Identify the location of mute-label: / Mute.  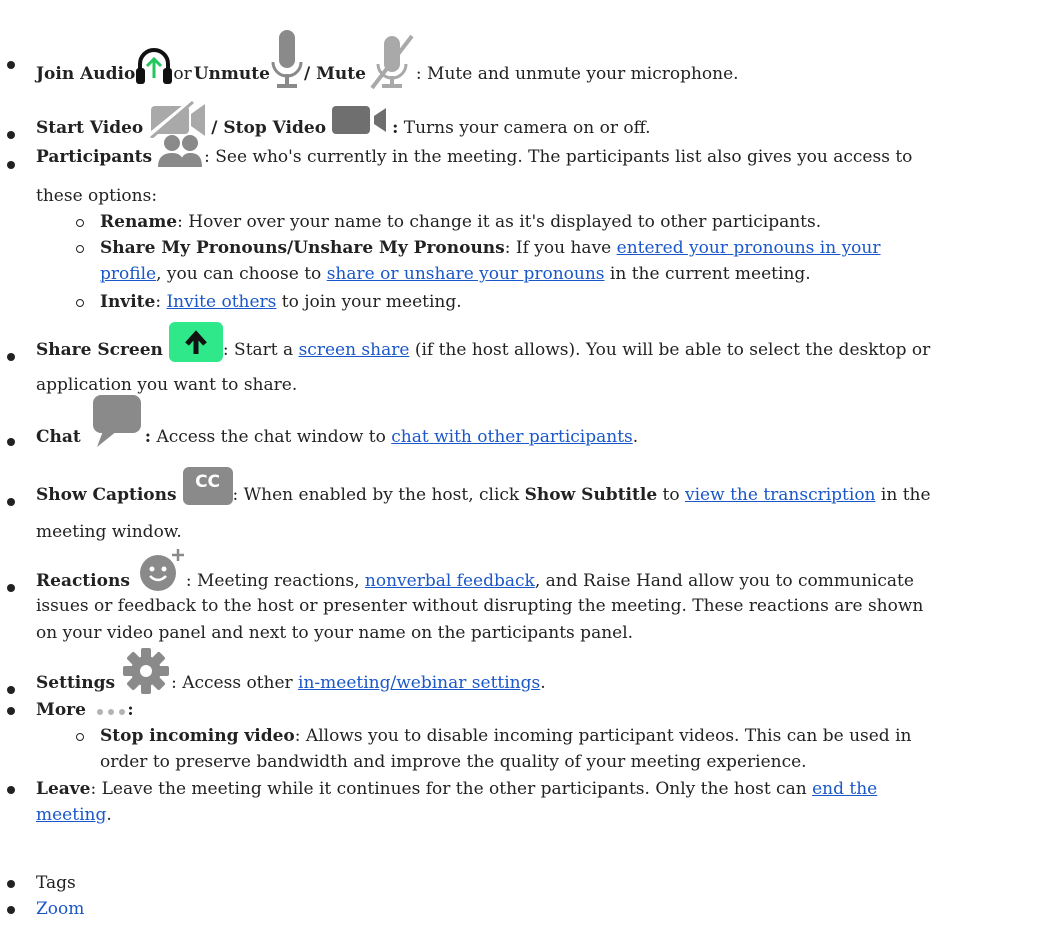
(334, 74).